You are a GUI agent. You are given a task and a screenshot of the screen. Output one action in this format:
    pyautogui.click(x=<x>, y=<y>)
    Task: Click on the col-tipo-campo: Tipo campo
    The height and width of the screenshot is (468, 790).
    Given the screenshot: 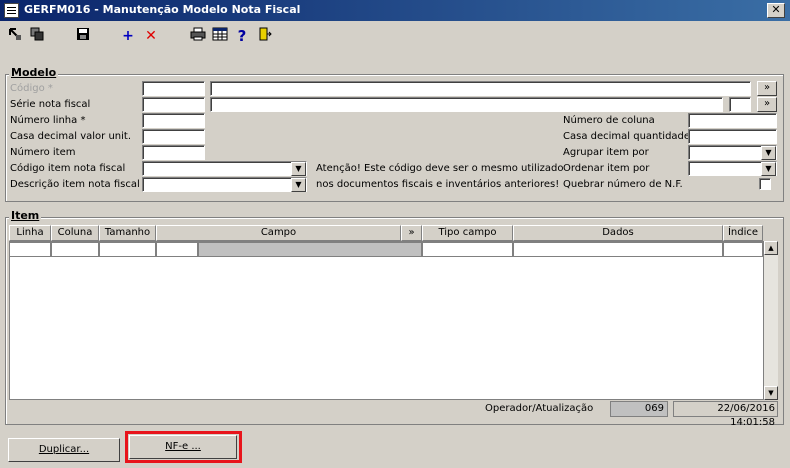 What is the action you would take?
    pyautogui.click(x=467, y=233)
    